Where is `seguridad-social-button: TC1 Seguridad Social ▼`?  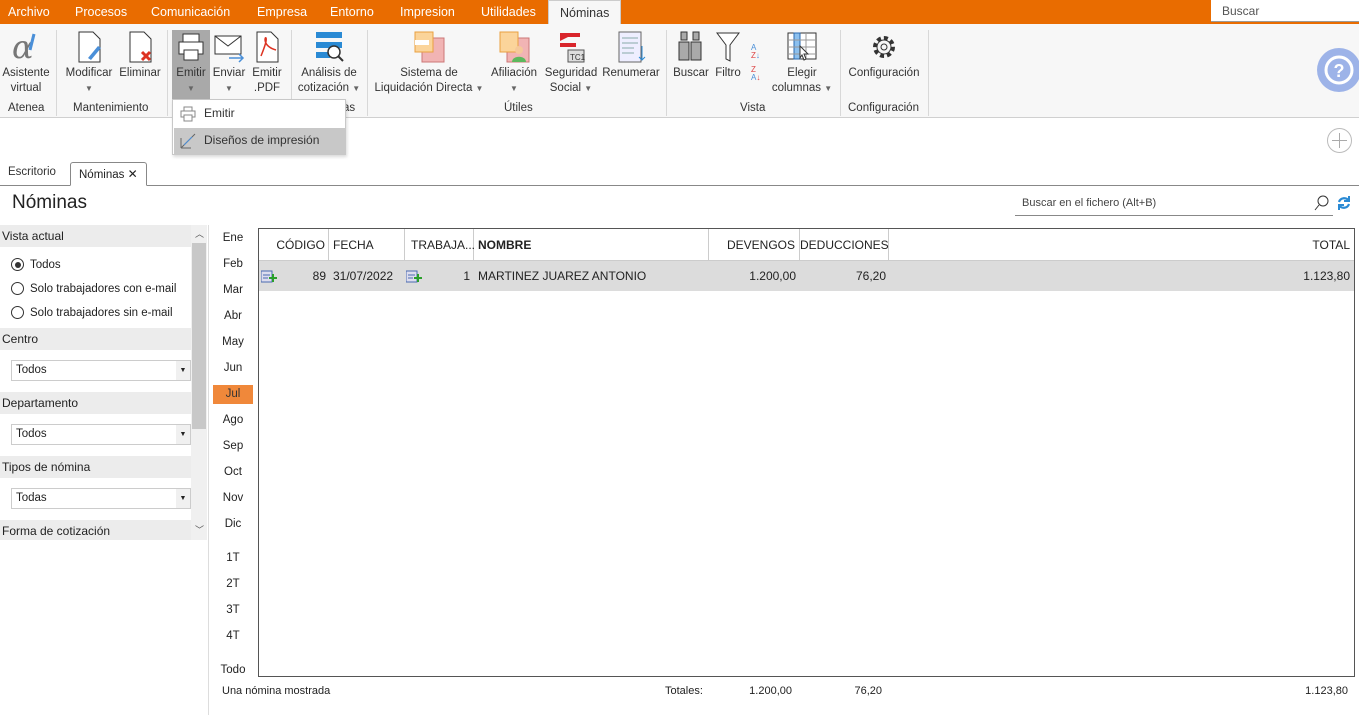 seguridad-social-button: TC1 Seguridad Social ▼ is located at coordinates (571, 63).